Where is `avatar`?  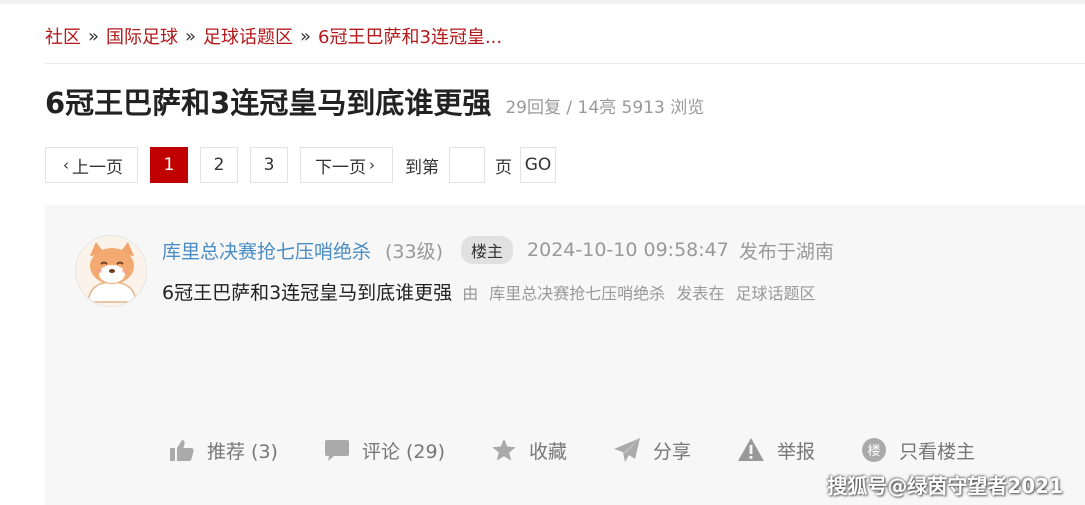
avatar is located at coordinates (111, 271).